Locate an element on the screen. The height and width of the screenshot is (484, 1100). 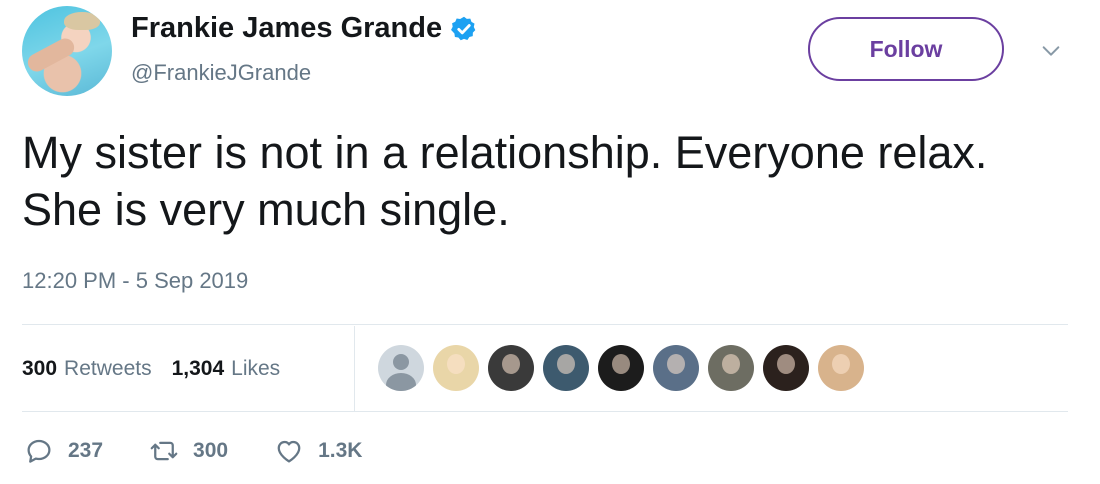
retweet-icon is located at coordinates (164, 451).